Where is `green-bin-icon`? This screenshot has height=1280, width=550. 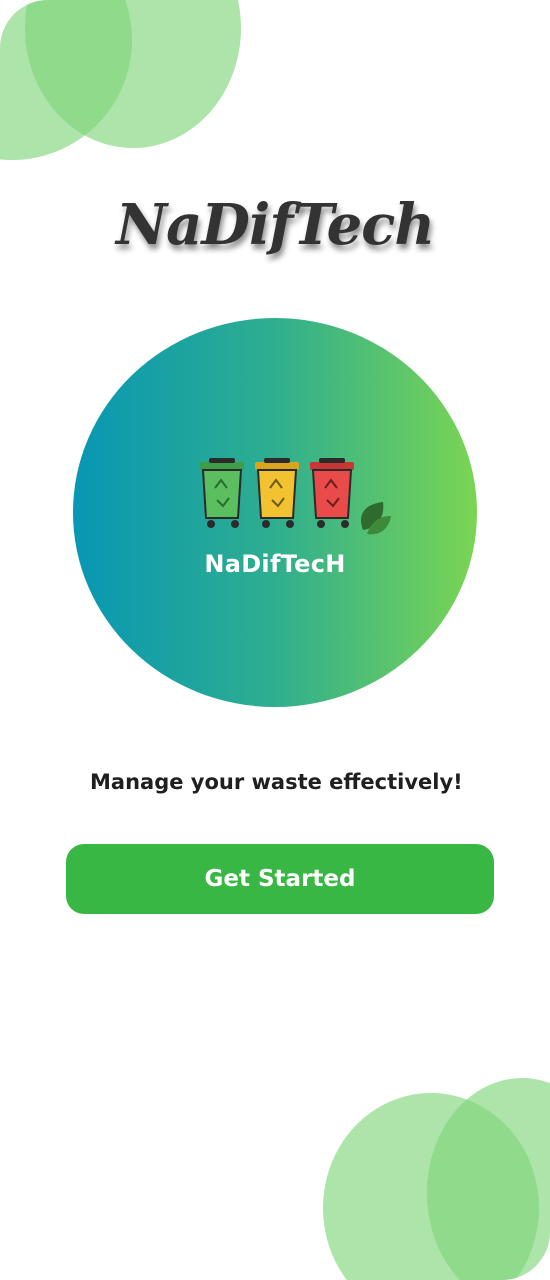
green-bin-icon is located at coordinates (222, 493).